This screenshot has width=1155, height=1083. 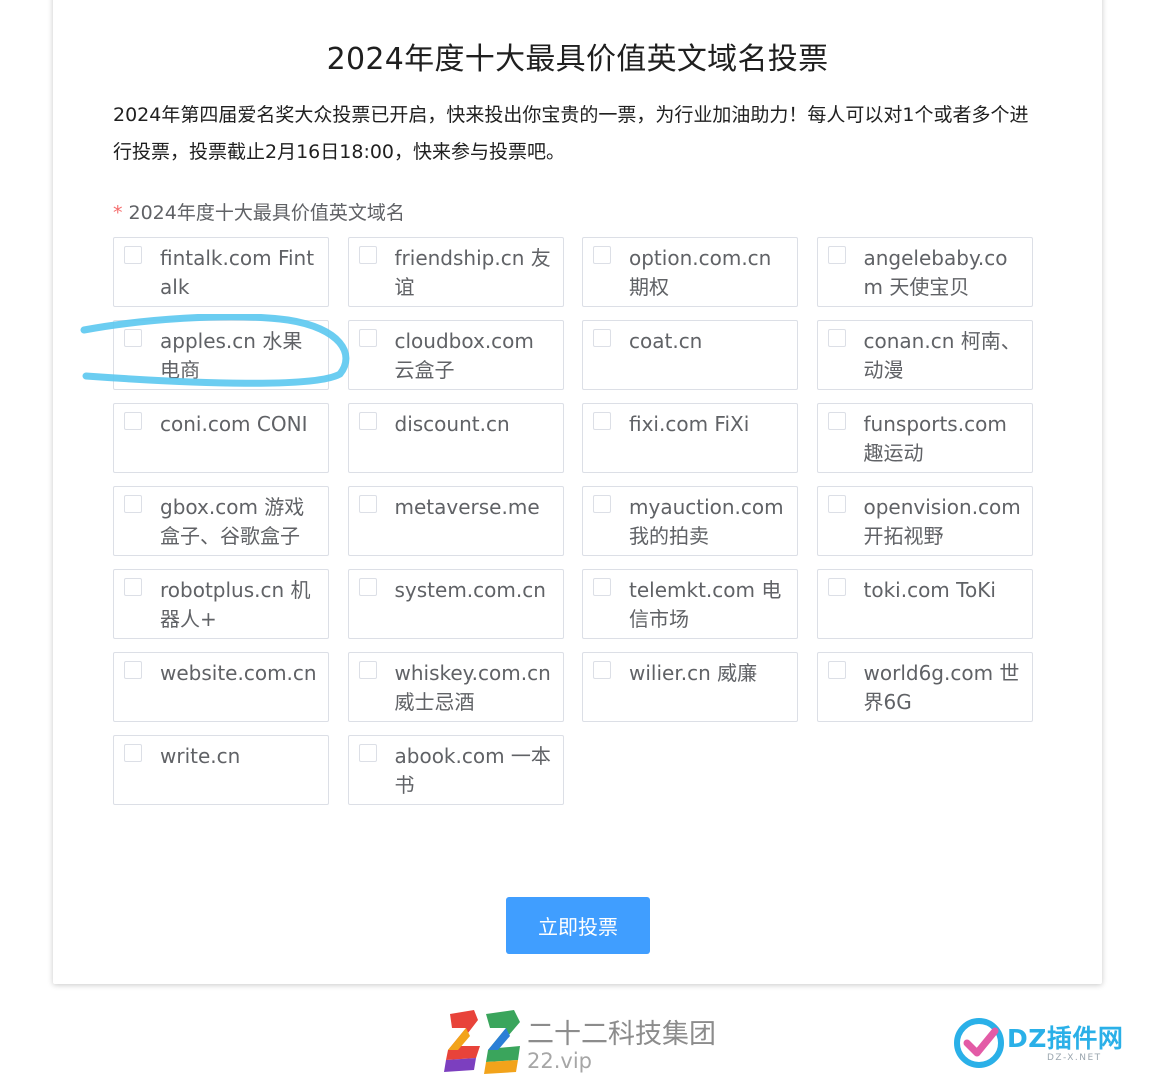 I want to click on domain-option: angelebaby.com 天使宝贝, so click(x=924, y=272).